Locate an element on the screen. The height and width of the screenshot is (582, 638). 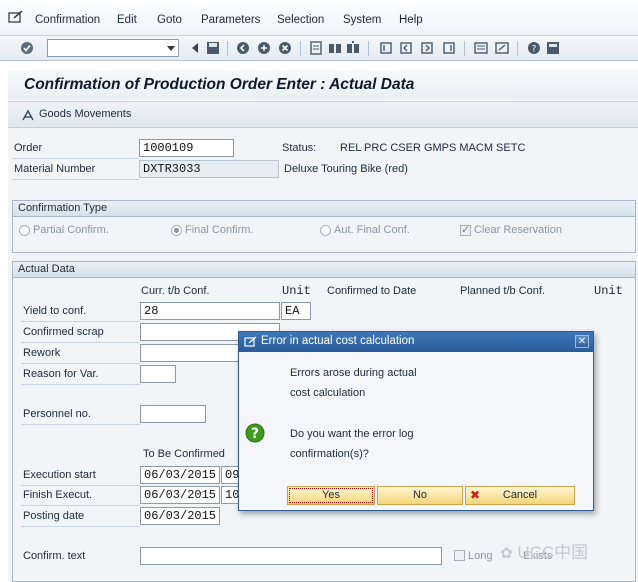
final-confirm-label: Final Confirm. is located at coordinates (219, 230).